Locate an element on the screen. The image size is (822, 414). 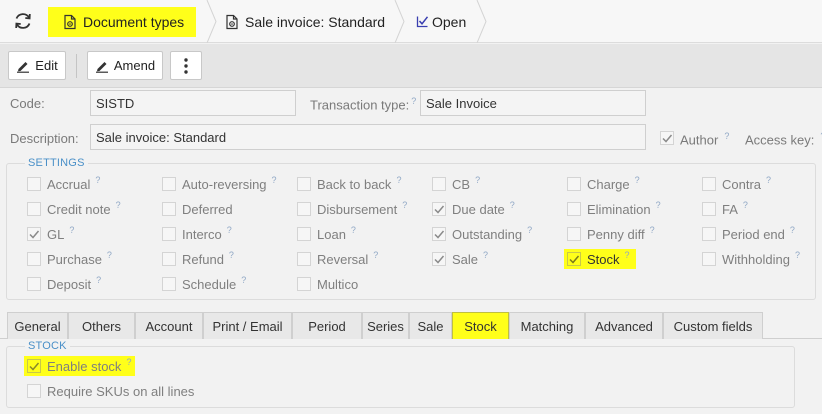
gl-checkbox is located at coordinates (34, 234).